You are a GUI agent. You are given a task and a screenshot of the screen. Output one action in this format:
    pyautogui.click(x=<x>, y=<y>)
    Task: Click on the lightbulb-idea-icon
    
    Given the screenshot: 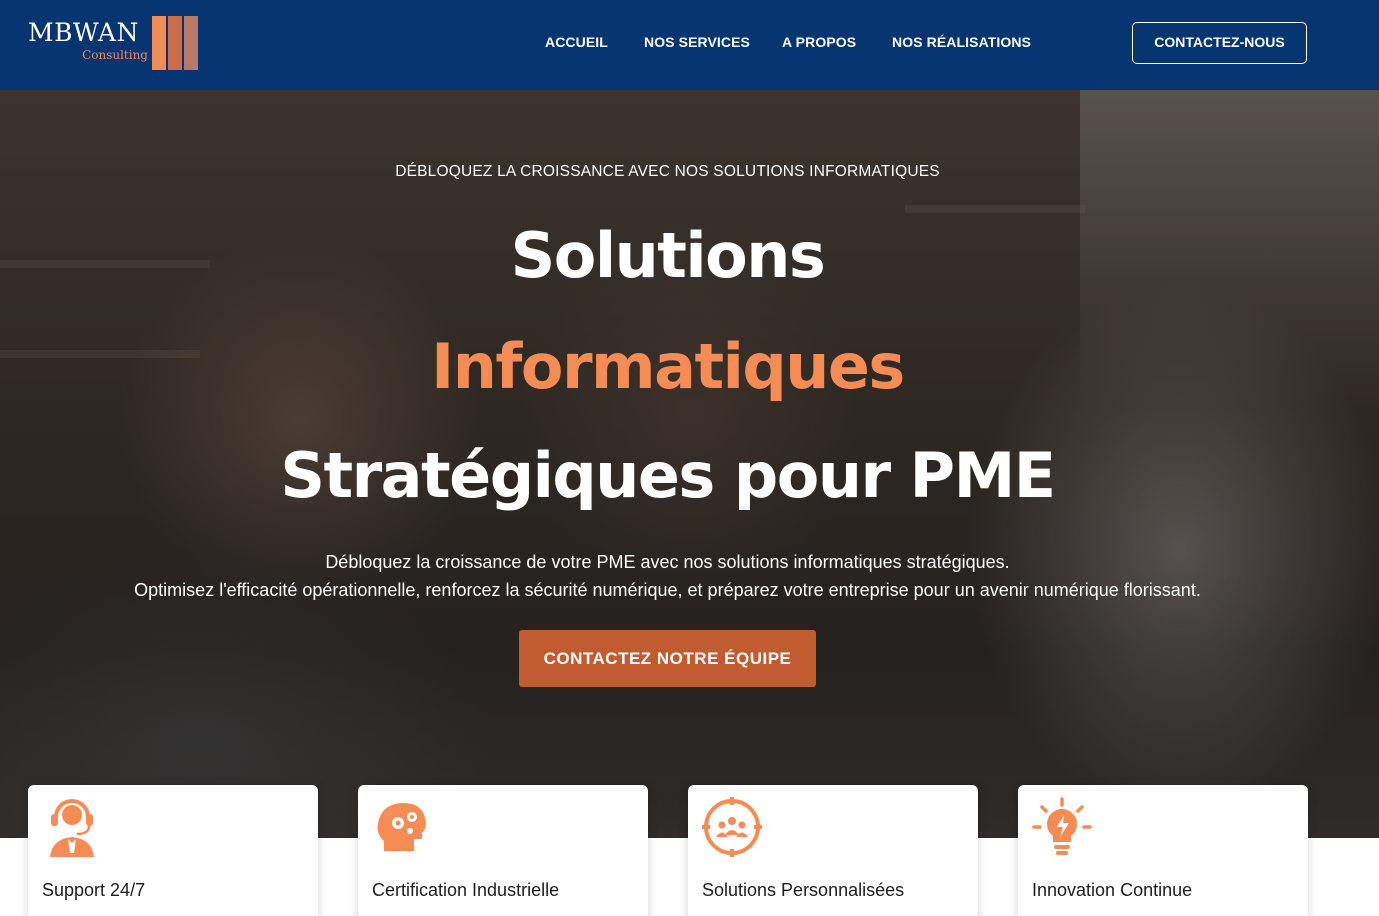 What is the action you would take?
    pyautogui.click(x=1062, y=826)
    